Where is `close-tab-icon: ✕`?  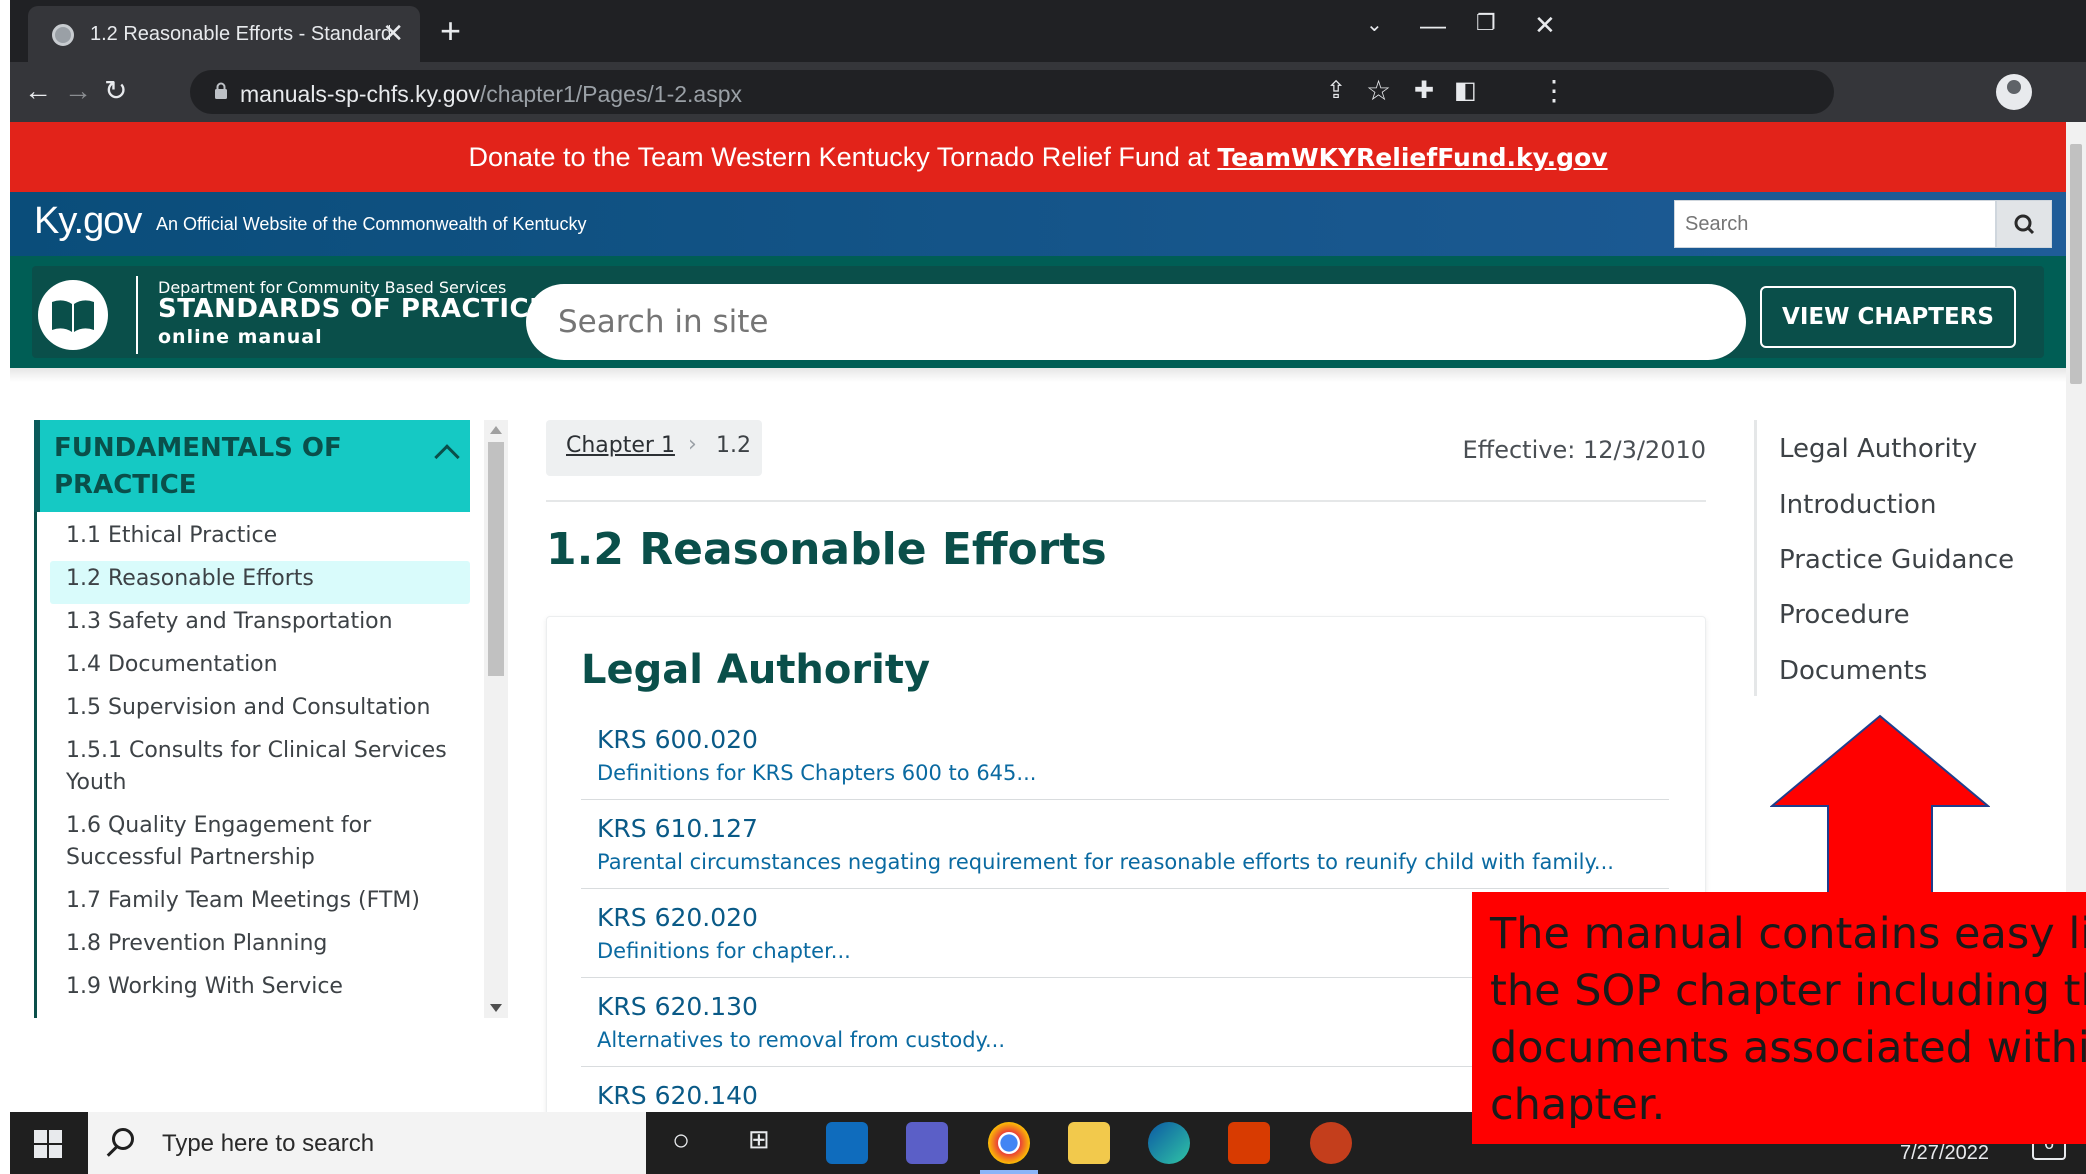
close-tab-icon: ✕ is located at coordinates (393, 33).